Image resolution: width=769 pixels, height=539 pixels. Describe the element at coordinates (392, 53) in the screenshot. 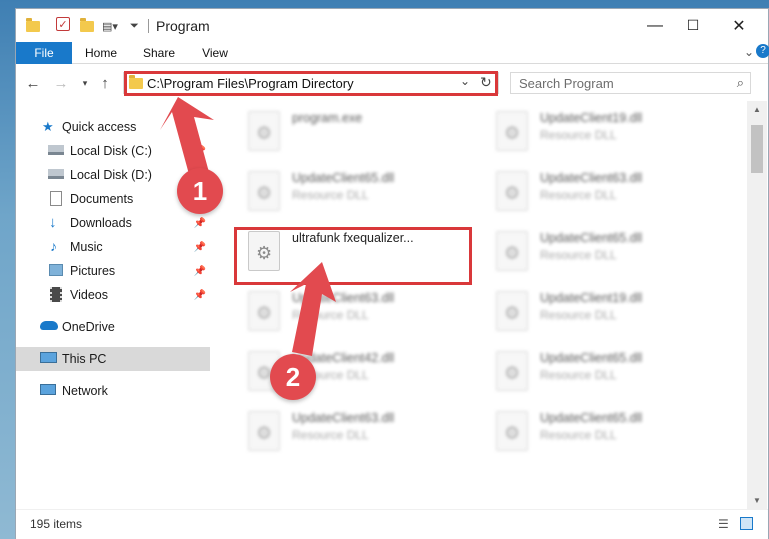

I see `ribbon-tabs: File Home Share View ⌄ ?` at that location.